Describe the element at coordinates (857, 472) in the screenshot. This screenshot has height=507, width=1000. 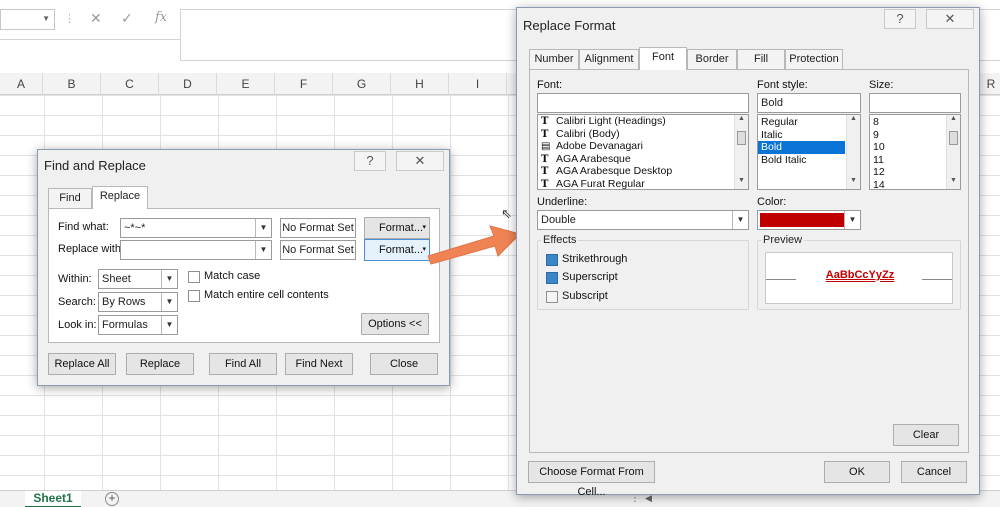
I see `ok-button: OK` at that location.